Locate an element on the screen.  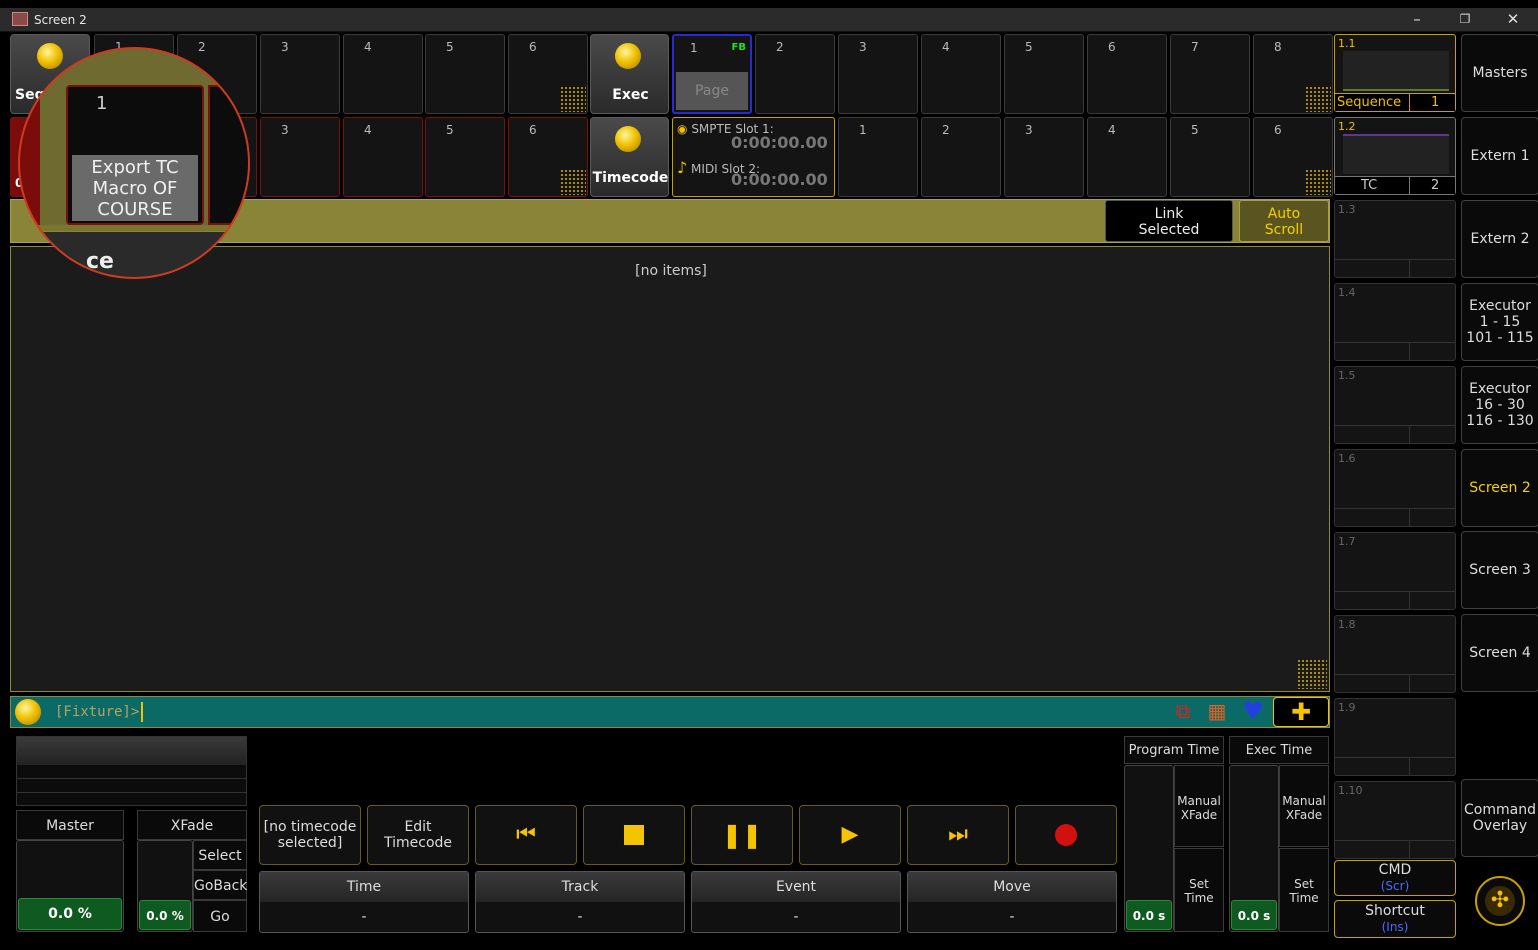
record-icon is located at coordinates (1066, 835).